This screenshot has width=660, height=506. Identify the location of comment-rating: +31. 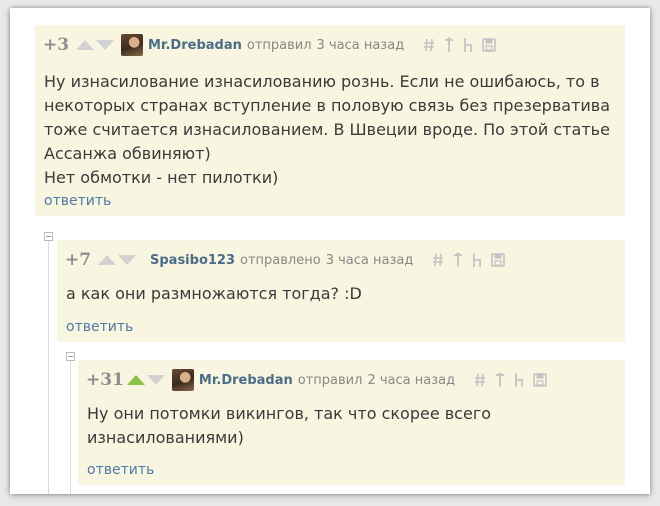
(105, 380).